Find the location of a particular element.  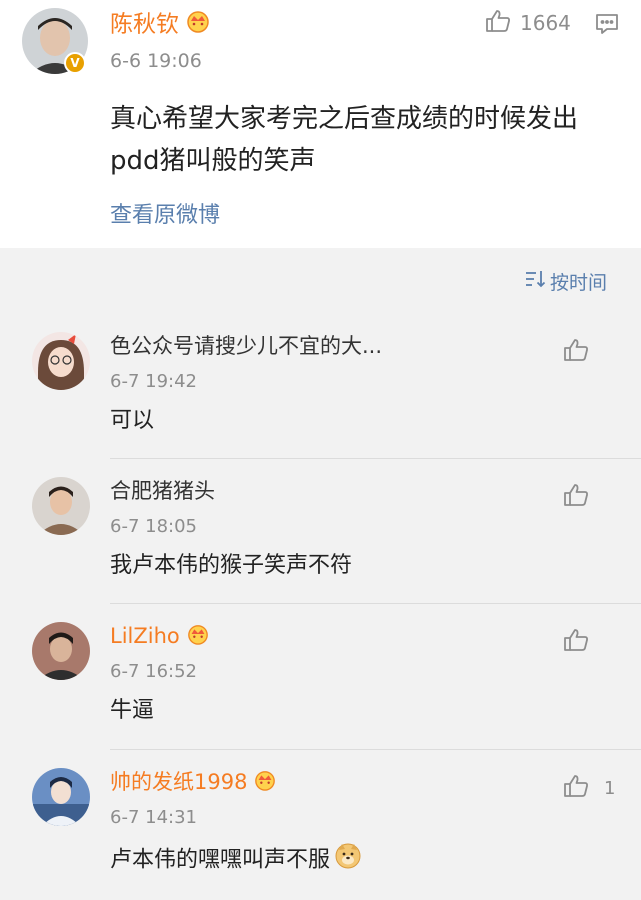

commenter-name: LilZiho is located at coordinates (145, 636).